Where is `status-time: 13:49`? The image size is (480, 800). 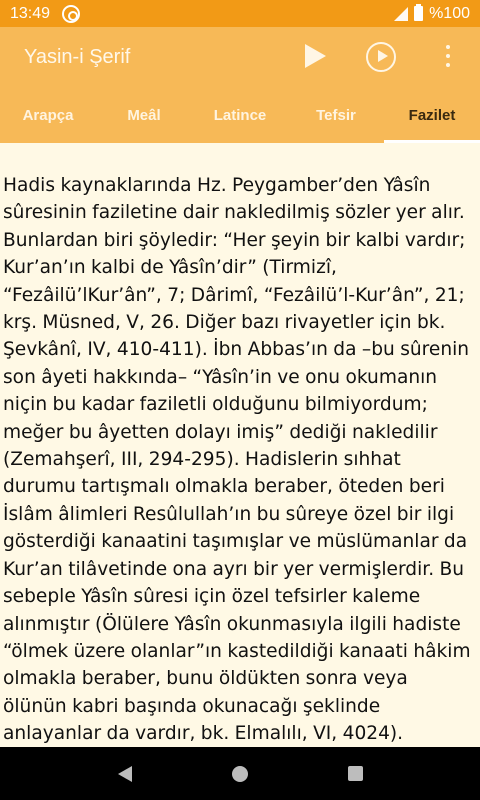
status-time: 13:49 is located at coordinates (30, 13).